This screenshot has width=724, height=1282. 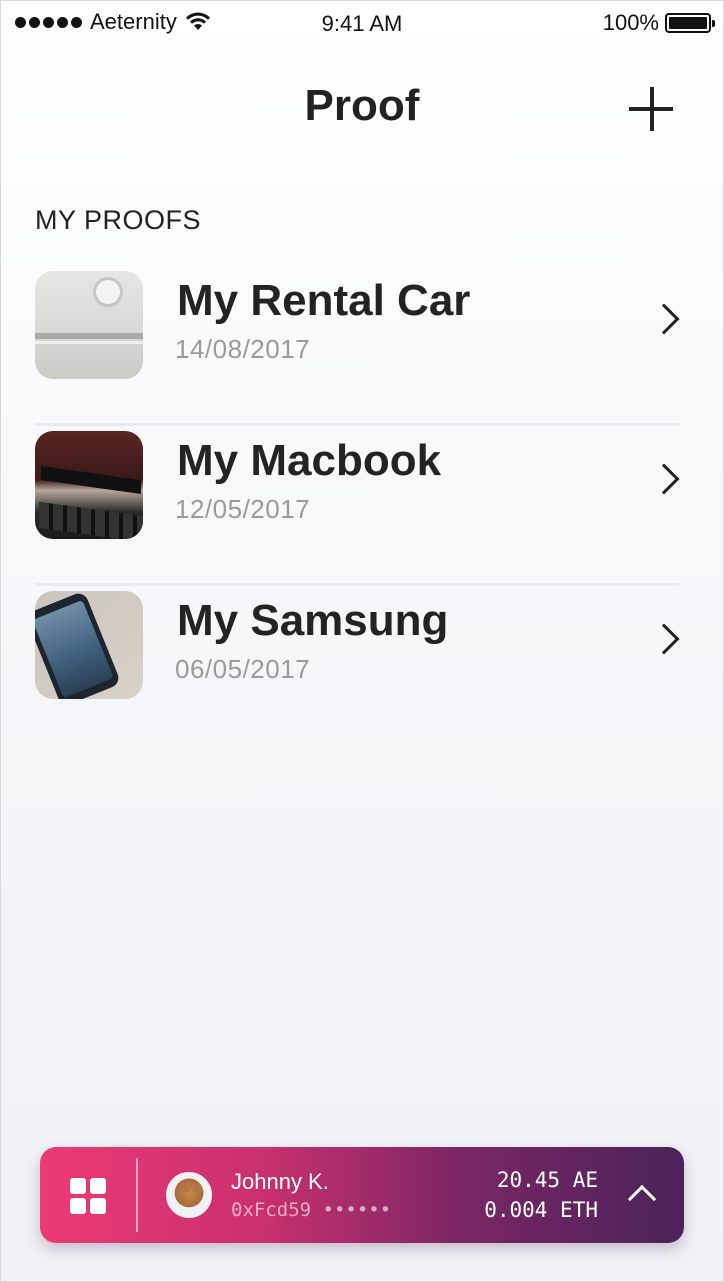 I want to click on user-address: 0xFcd59 ••••••, so click(x=311, y=1210).